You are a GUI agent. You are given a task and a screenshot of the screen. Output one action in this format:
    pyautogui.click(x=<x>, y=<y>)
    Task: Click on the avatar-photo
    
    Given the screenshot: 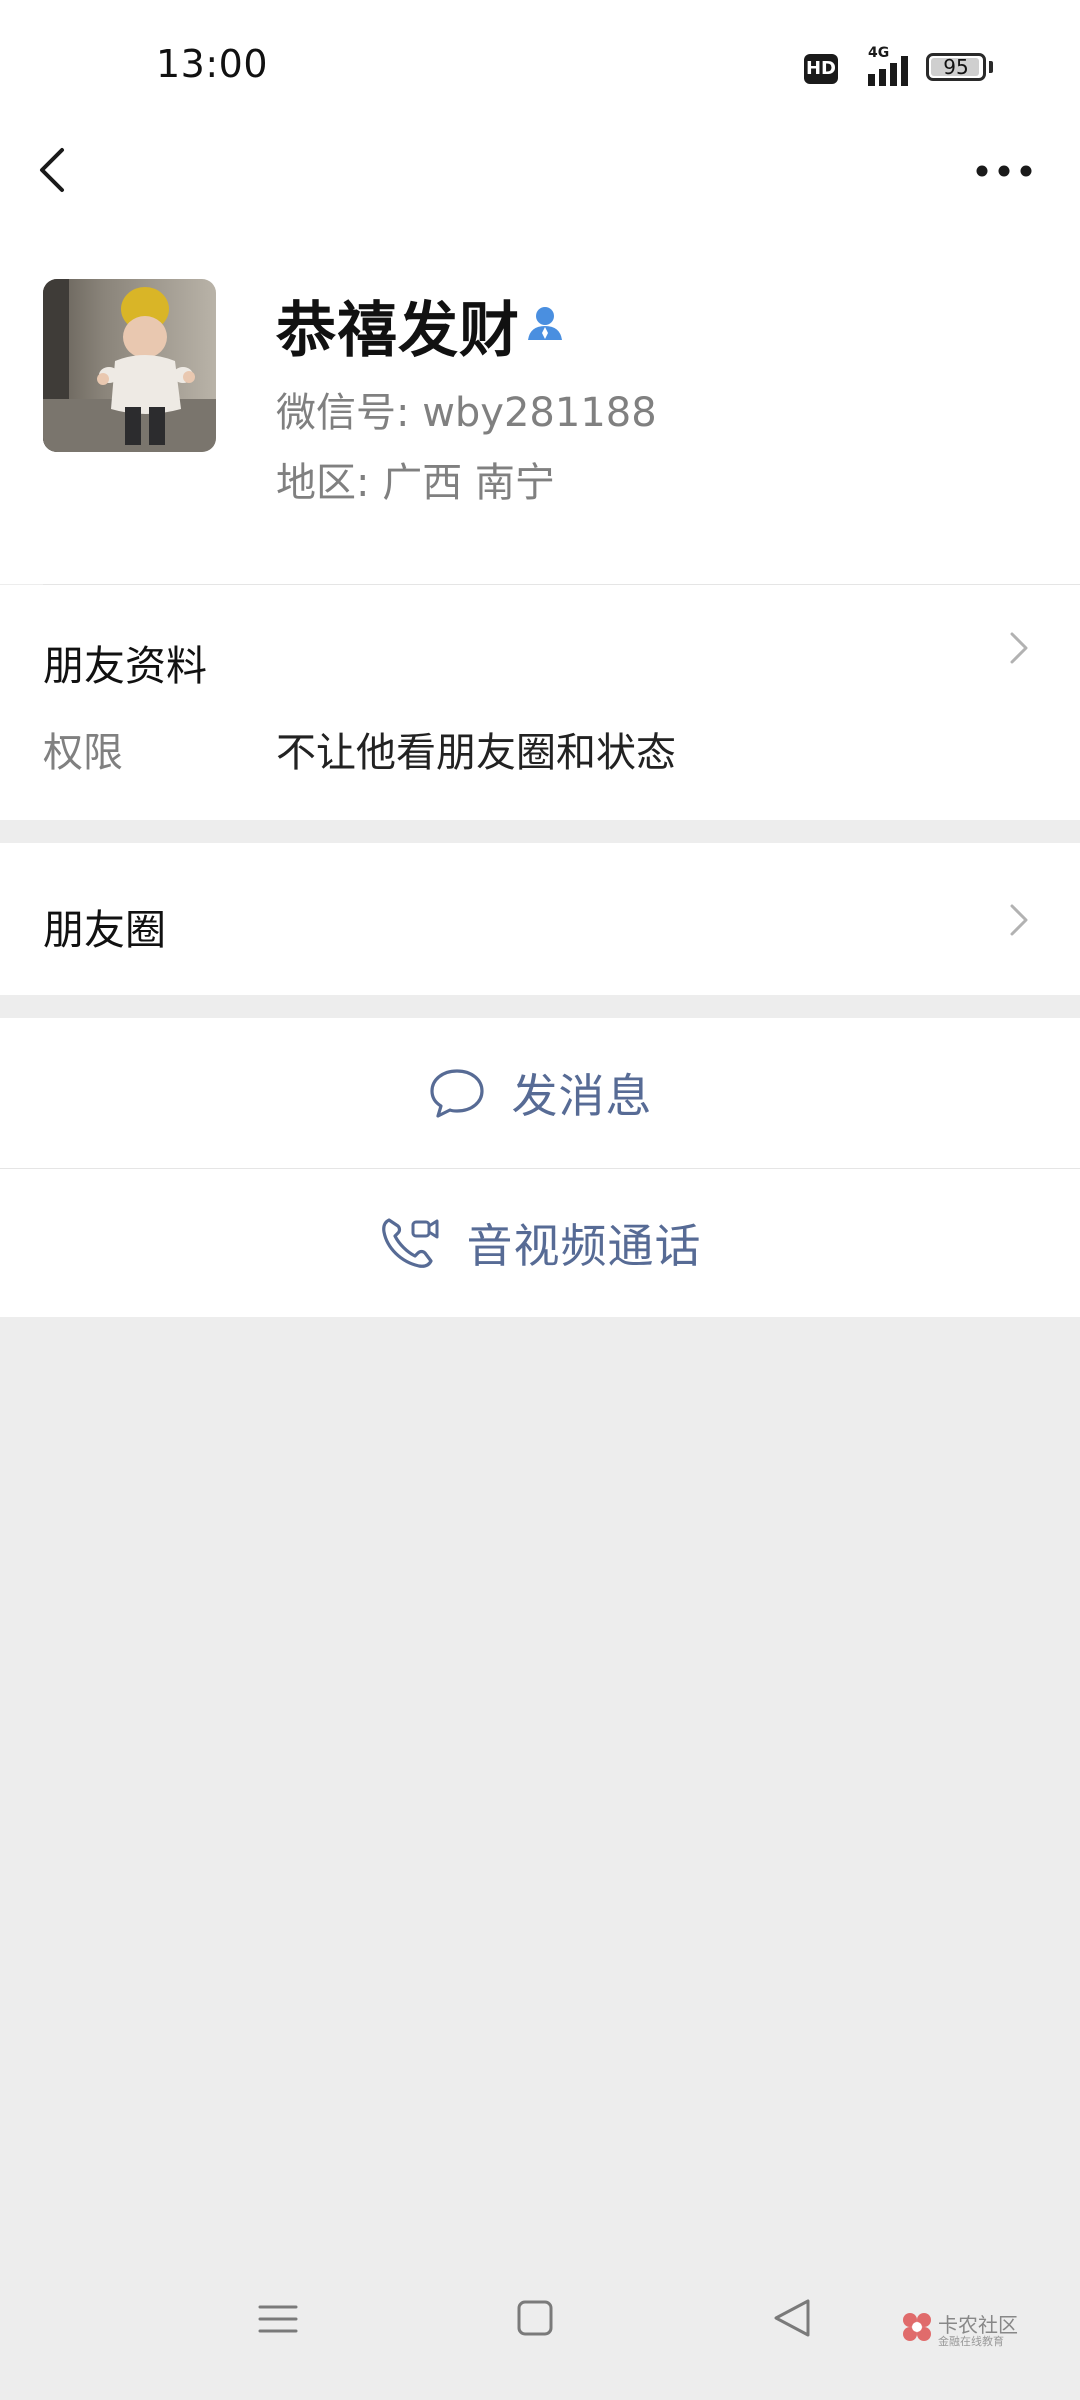 What is the action you would take?
    pyautogui.click(x=129, y=365)
    